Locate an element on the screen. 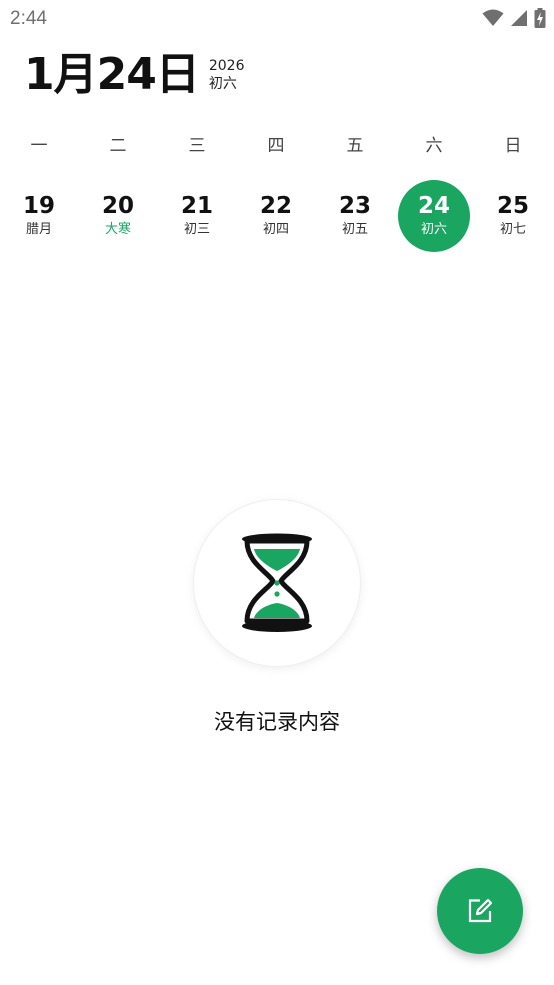  weekday-header: 一 二 三 四 五 六 日 is located at coordinates (277, 142).